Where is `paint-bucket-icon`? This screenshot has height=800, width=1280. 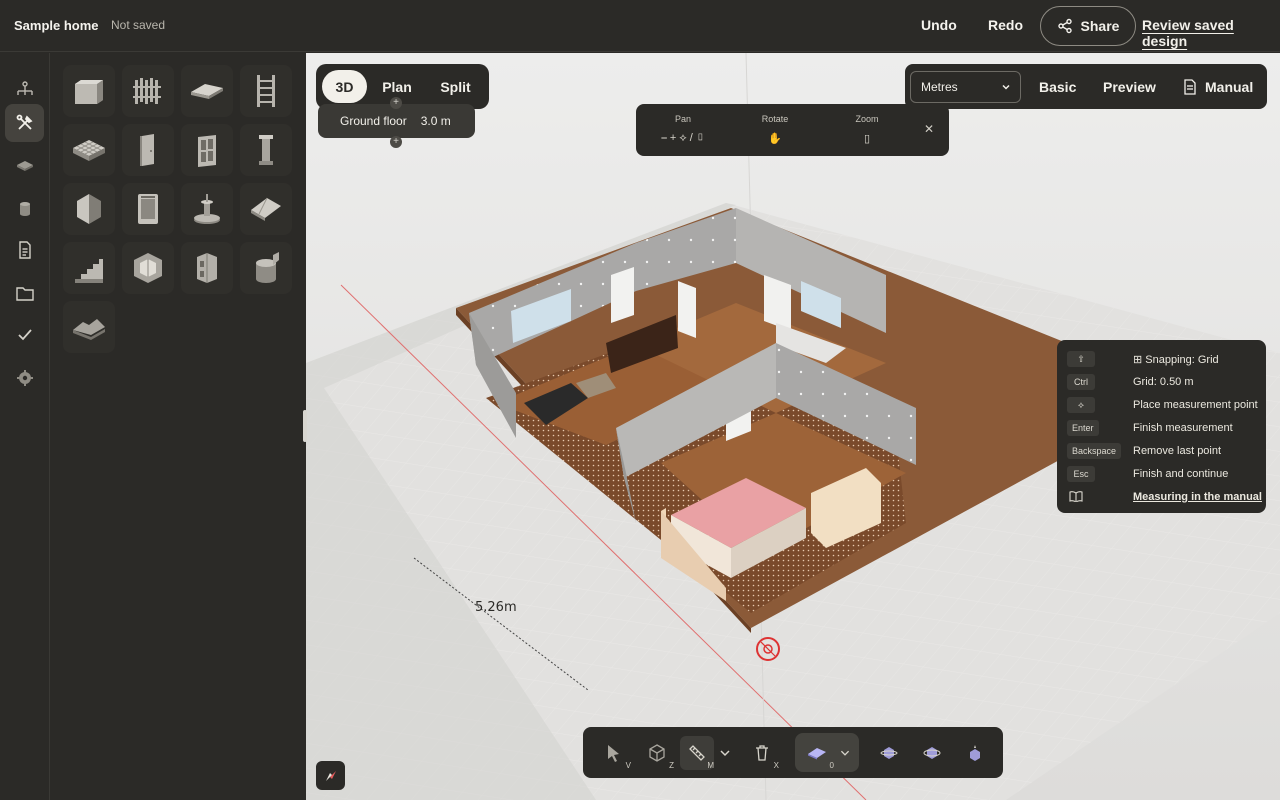 paint-bucket-icon is located at coordinates (267, 267).